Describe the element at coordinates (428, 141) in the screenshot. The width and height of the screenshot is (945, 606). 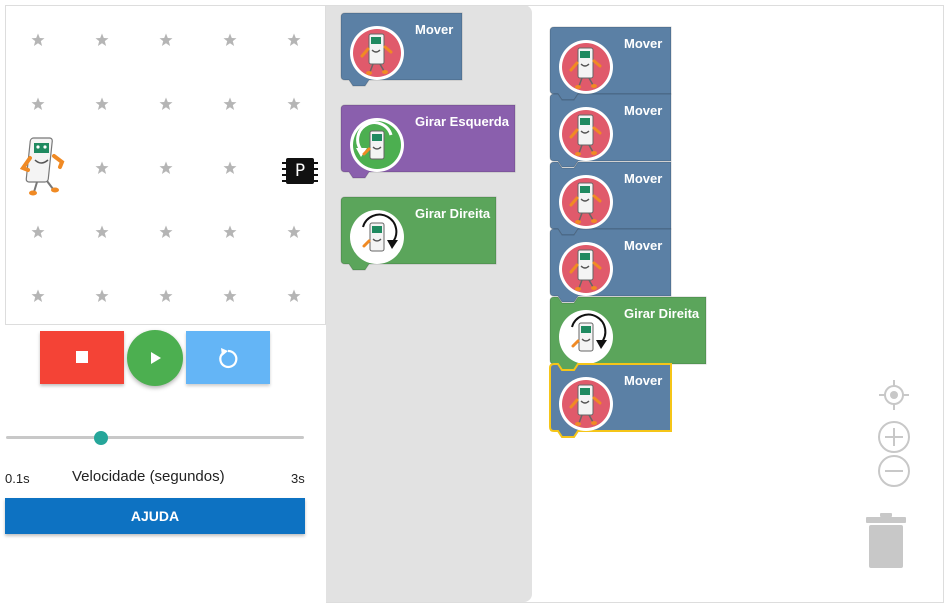
I see `toolbox-block-girar-esquerda: Girar Esquerda` at that location.